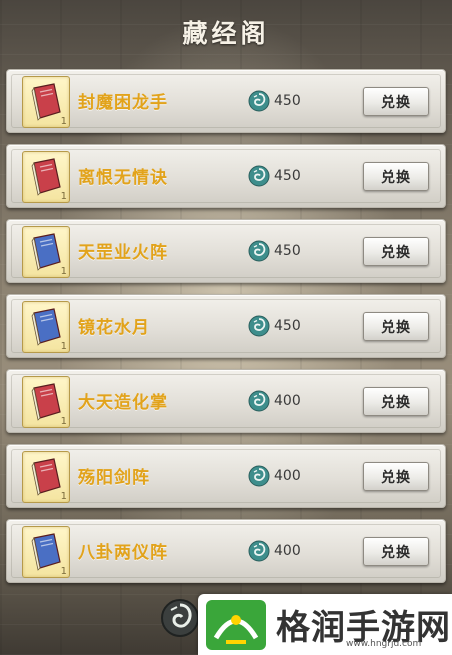  Describe the element at coordinates (123, 103) in the screenshot. I see `item-name: 封魔困龙手` at that location.